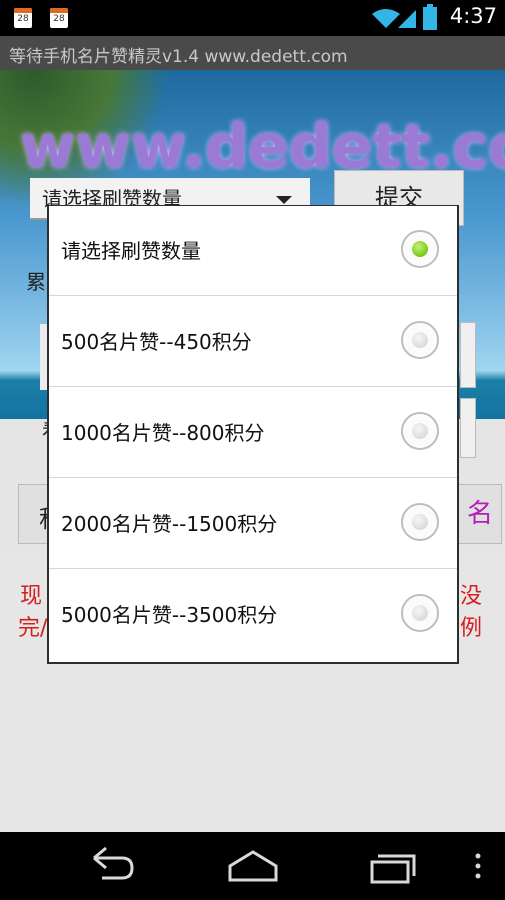 The height and width of the screenshot is (900, 505). I want to click on signal-icon, so click(407, 19).